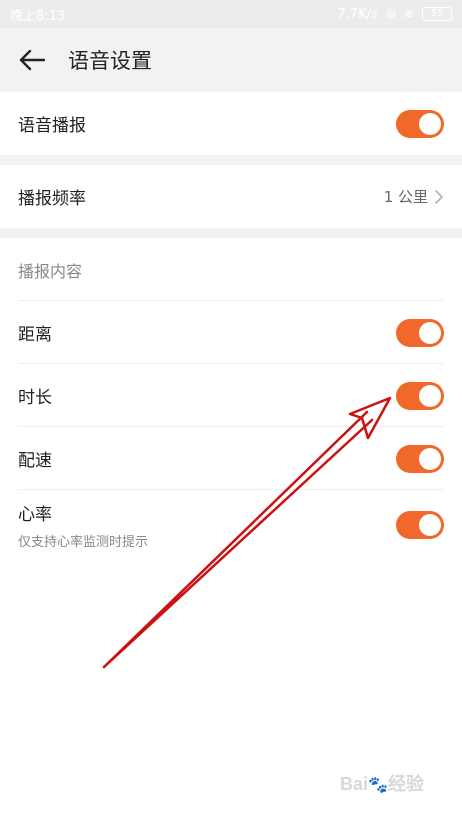  Describe the element at coordinates (35, 398) in the screenshot. I see `duration-label: 时长` at that location.